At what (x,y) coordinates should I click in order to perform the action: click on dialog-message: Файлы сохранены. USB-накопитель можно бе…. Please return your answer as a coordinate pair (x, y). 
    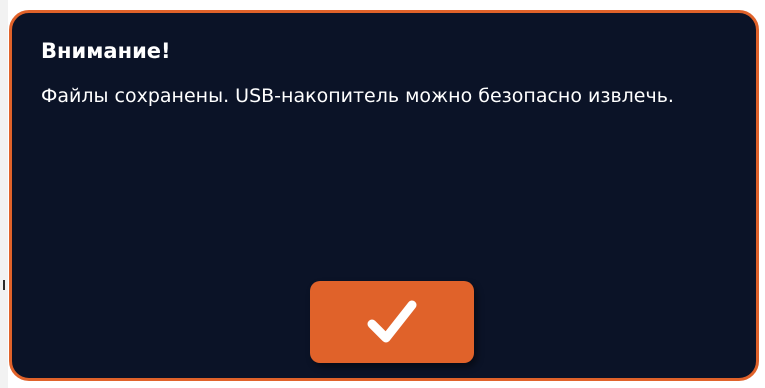
    Looking at the image, I should click on (357, 96).